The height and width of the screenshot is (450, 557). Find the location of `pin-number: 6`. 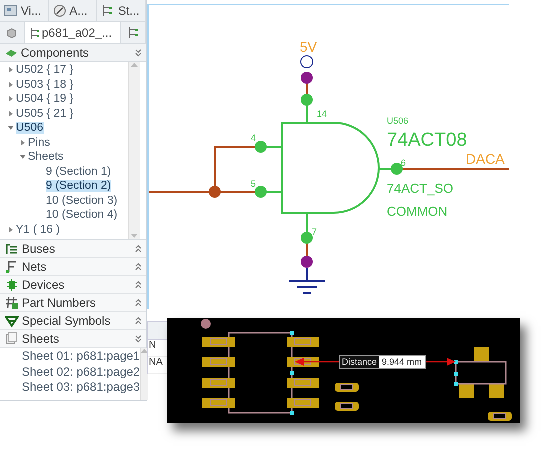

pin-number: 6 is located at coordinates (403, 163).